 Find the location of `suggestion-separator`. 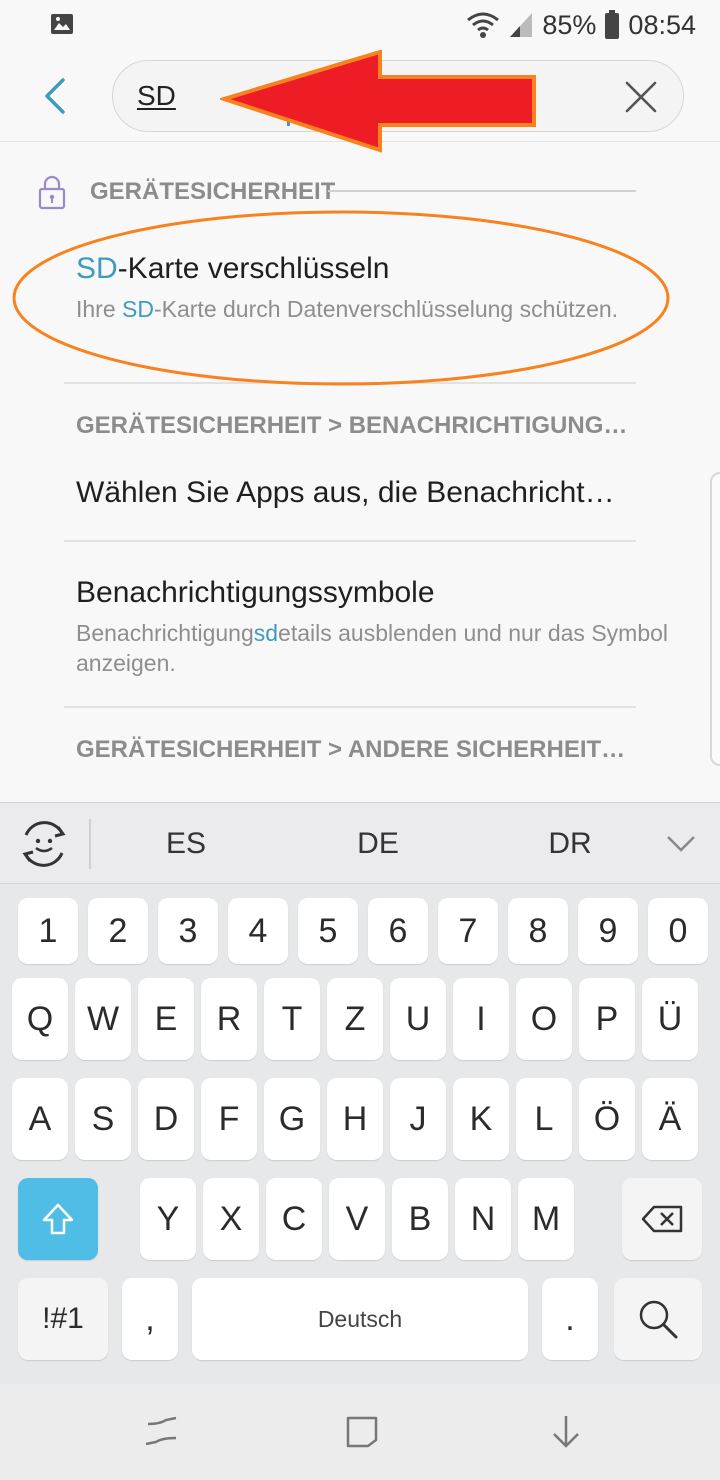

suggestion-separator is located at coordinates (90, 844).